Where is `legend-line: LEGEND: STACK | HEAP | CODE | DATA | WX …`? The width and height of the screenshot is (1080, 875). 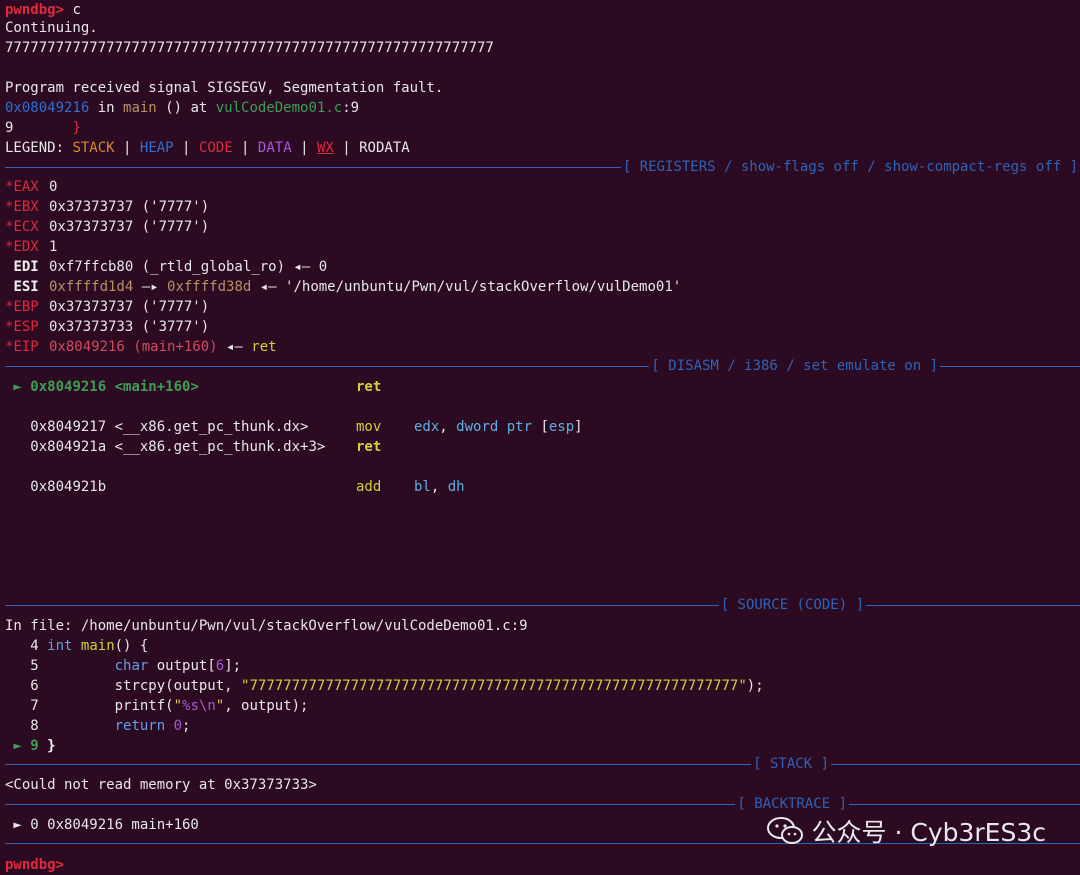
legend-line: LEGEND: STACK | HEAP | CODE | DATA | WX … is located at coordinates (542, 148).